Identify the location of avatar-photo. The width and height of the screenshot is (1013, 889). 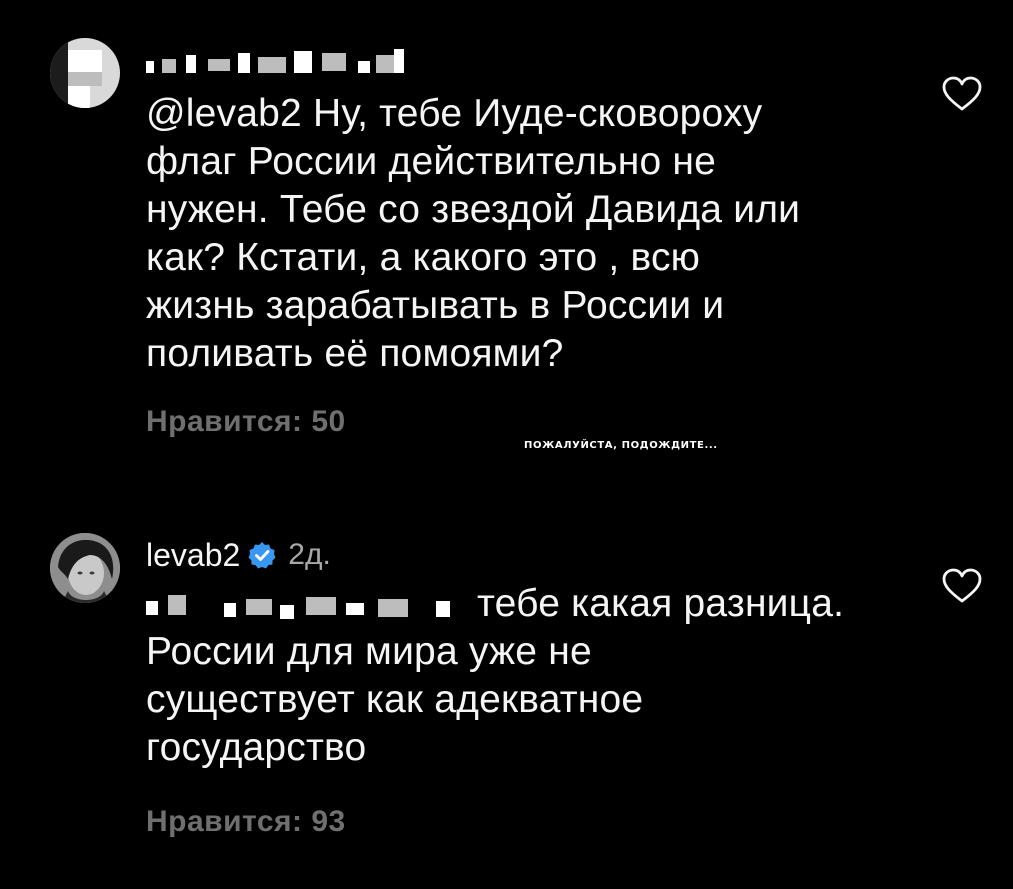
(85, 568).